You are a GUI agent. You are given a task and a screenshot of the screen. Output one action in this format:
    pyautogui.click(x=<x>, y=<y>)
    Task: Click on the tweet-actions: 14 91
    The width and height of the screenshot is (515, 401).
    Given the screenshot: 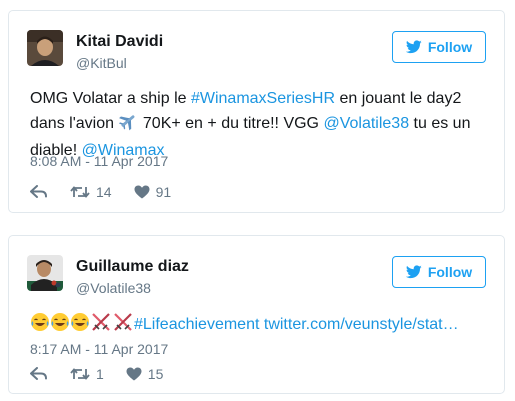 What is the action you would take?
    pyautogui.click(x=111, y=192)
    